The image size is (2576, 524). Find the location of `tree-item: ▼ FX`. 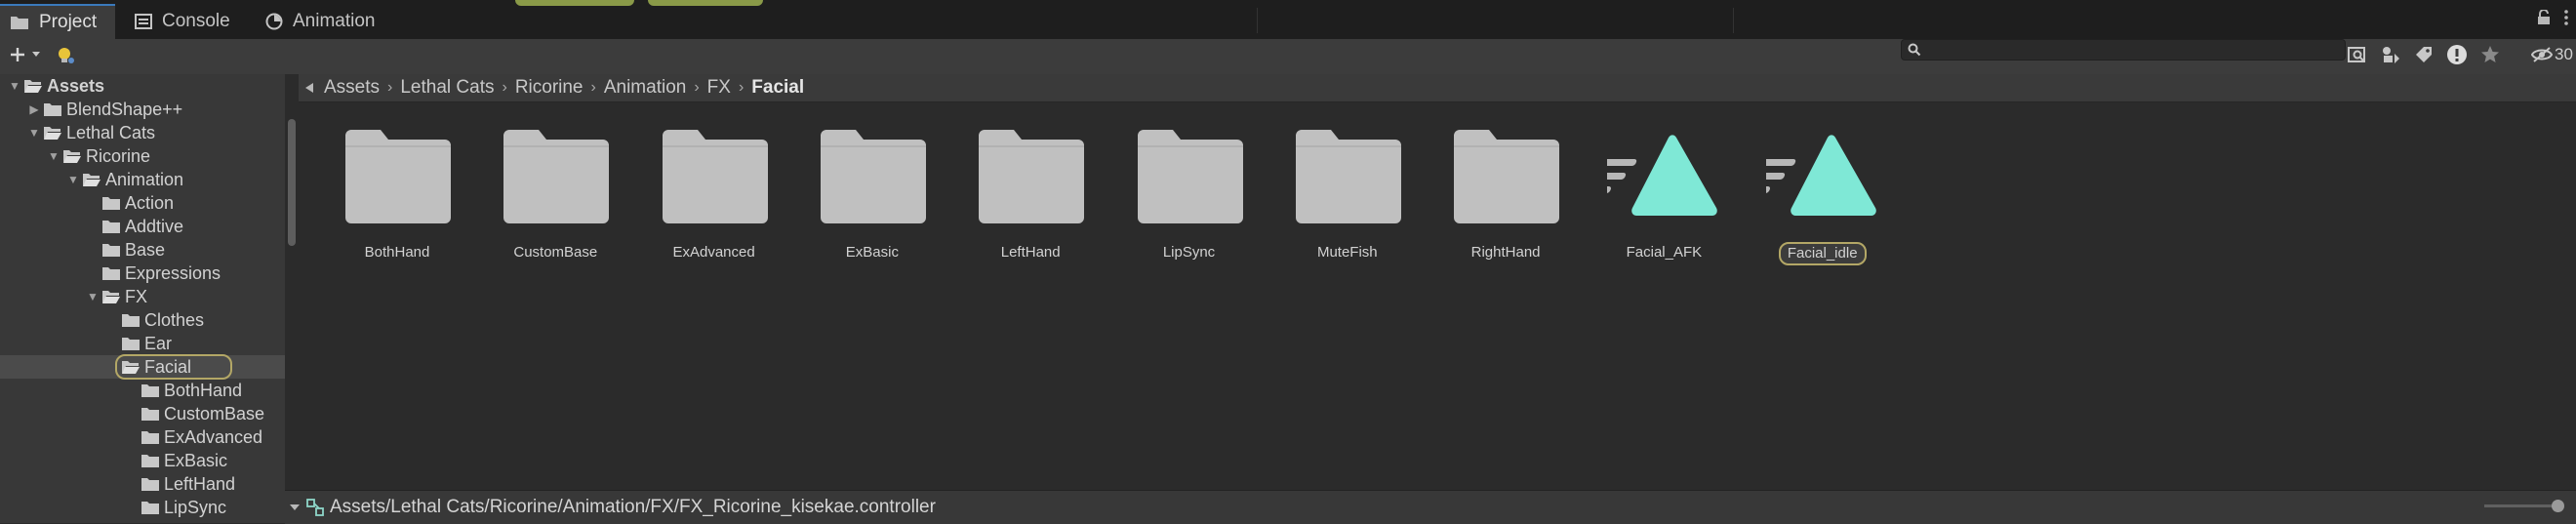

tree-item: ▼ FX is located at coordinates (142, 296).